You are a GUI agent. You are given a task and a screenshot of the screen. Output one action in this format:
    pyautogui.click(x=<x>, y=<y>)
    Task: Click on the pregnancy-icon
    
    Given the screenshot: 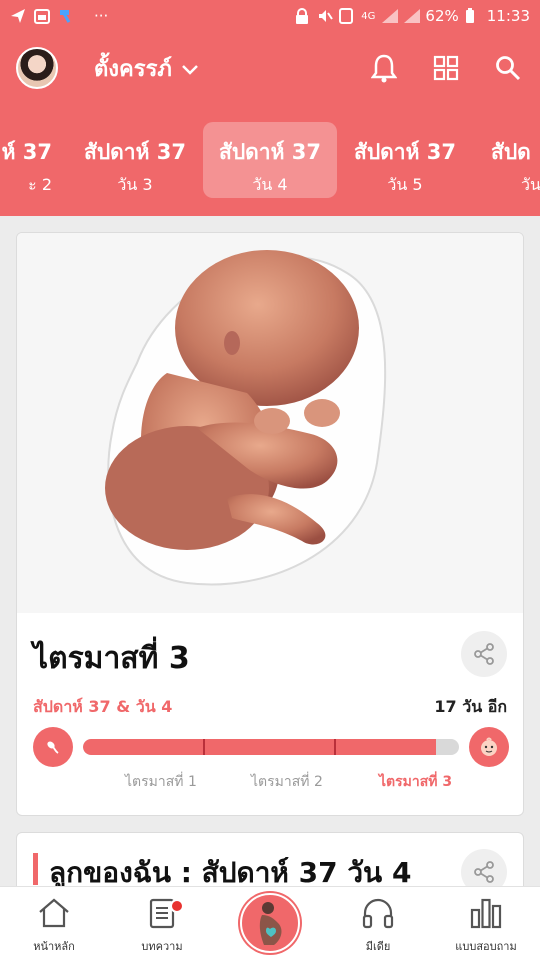 What is the action you would take?
    pyautogui.click(x=270, y=923)
    